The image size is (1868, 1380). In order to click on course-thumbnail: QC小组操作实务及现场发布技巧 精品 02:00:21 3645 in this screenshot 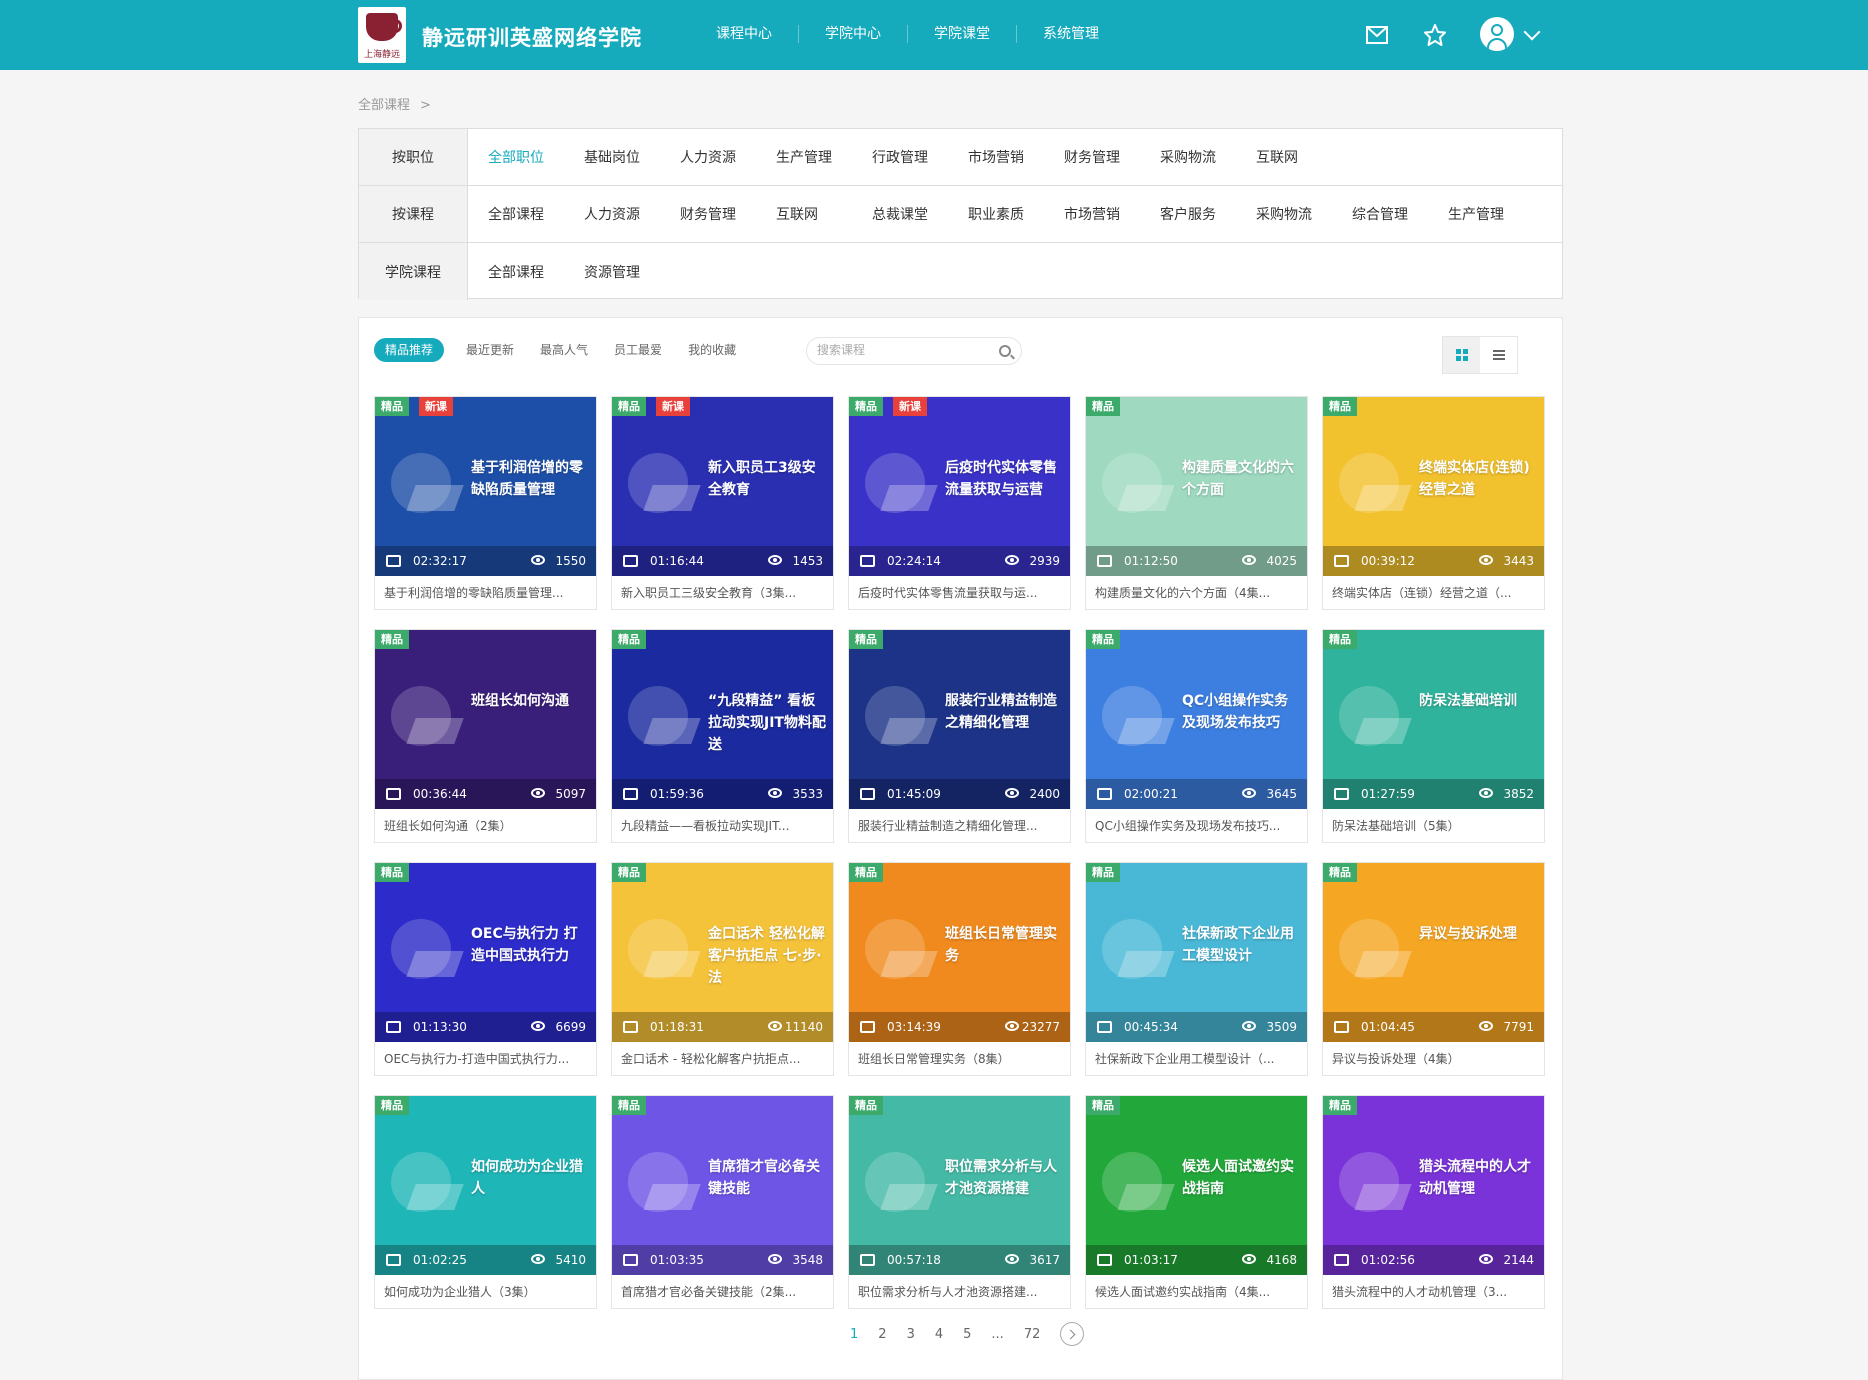, I will do `click(1196, 719)`.